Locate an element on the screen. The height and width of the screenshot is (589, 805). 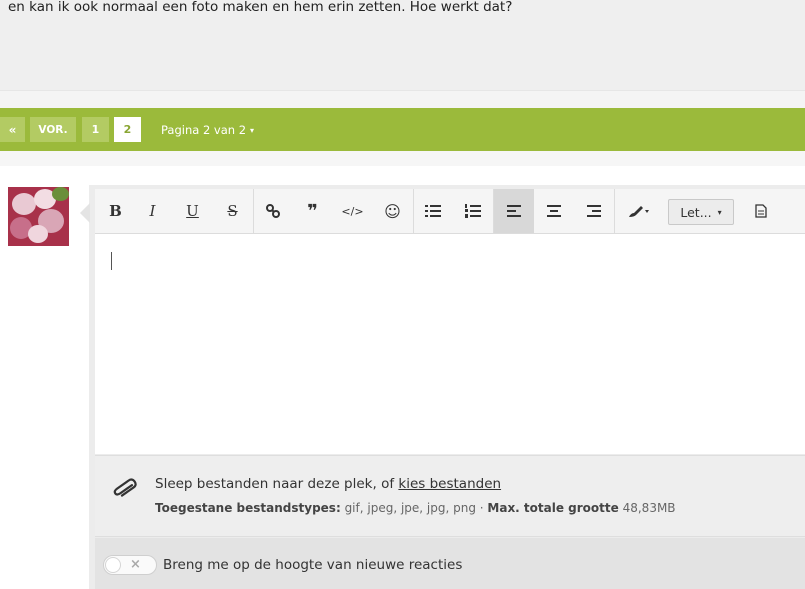
link-icon is located at coordinates (272, 211).